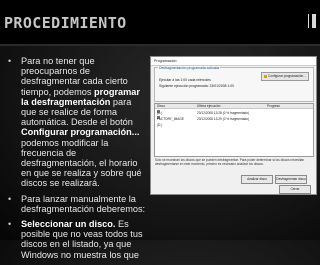 The height and width of the screenshot is (265, 320). What do you see at coordinates (65, 23) in the screenshot?
I see `slide-title: PROCEDIMIENTO` at bounding box center [65, 23].